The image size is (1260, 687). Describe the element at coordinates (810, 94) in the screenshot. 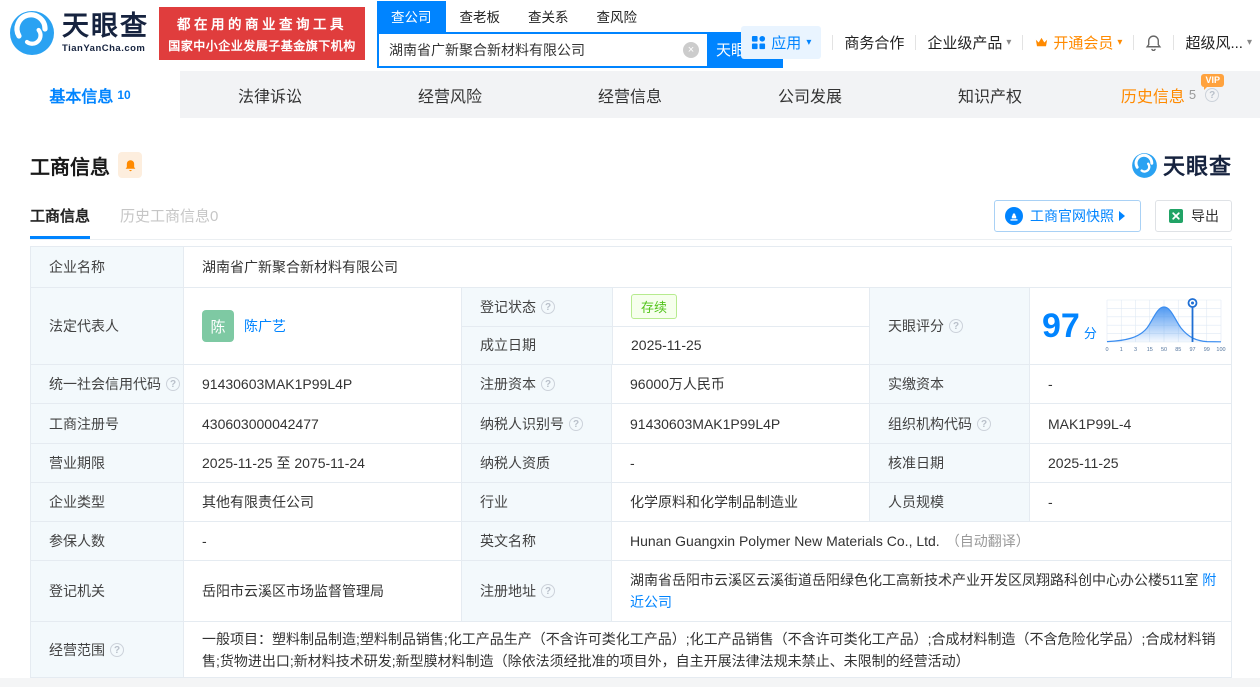

I see `tab-company-development: 公司发展` at that location.